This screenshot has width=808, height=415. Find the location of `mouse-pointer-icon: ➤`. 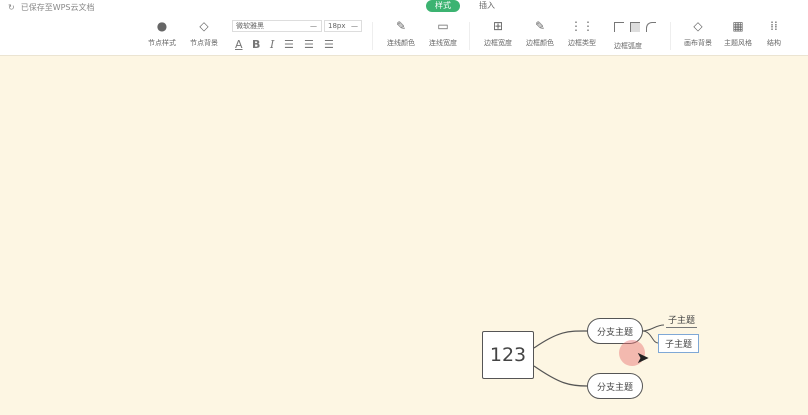

mouse-pointer-icon: ➤ is located at coordinates (643, 357).